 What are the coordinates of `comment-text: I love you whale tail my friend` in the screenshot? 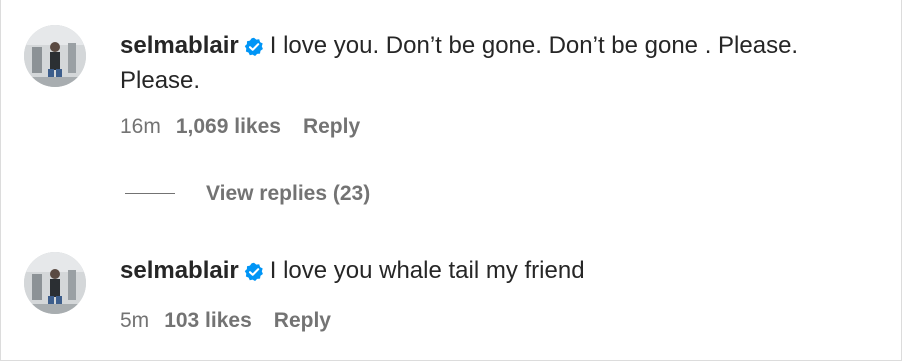 It's located at (427, 270).